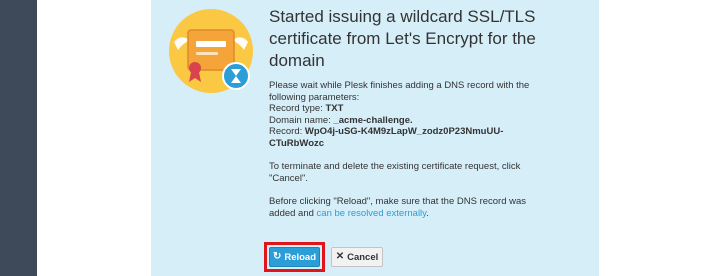 The height and width of the screenshot is (276, 723). I want to click on domain-name-row: Domain name: _acme-challenge., so click(411, 121).